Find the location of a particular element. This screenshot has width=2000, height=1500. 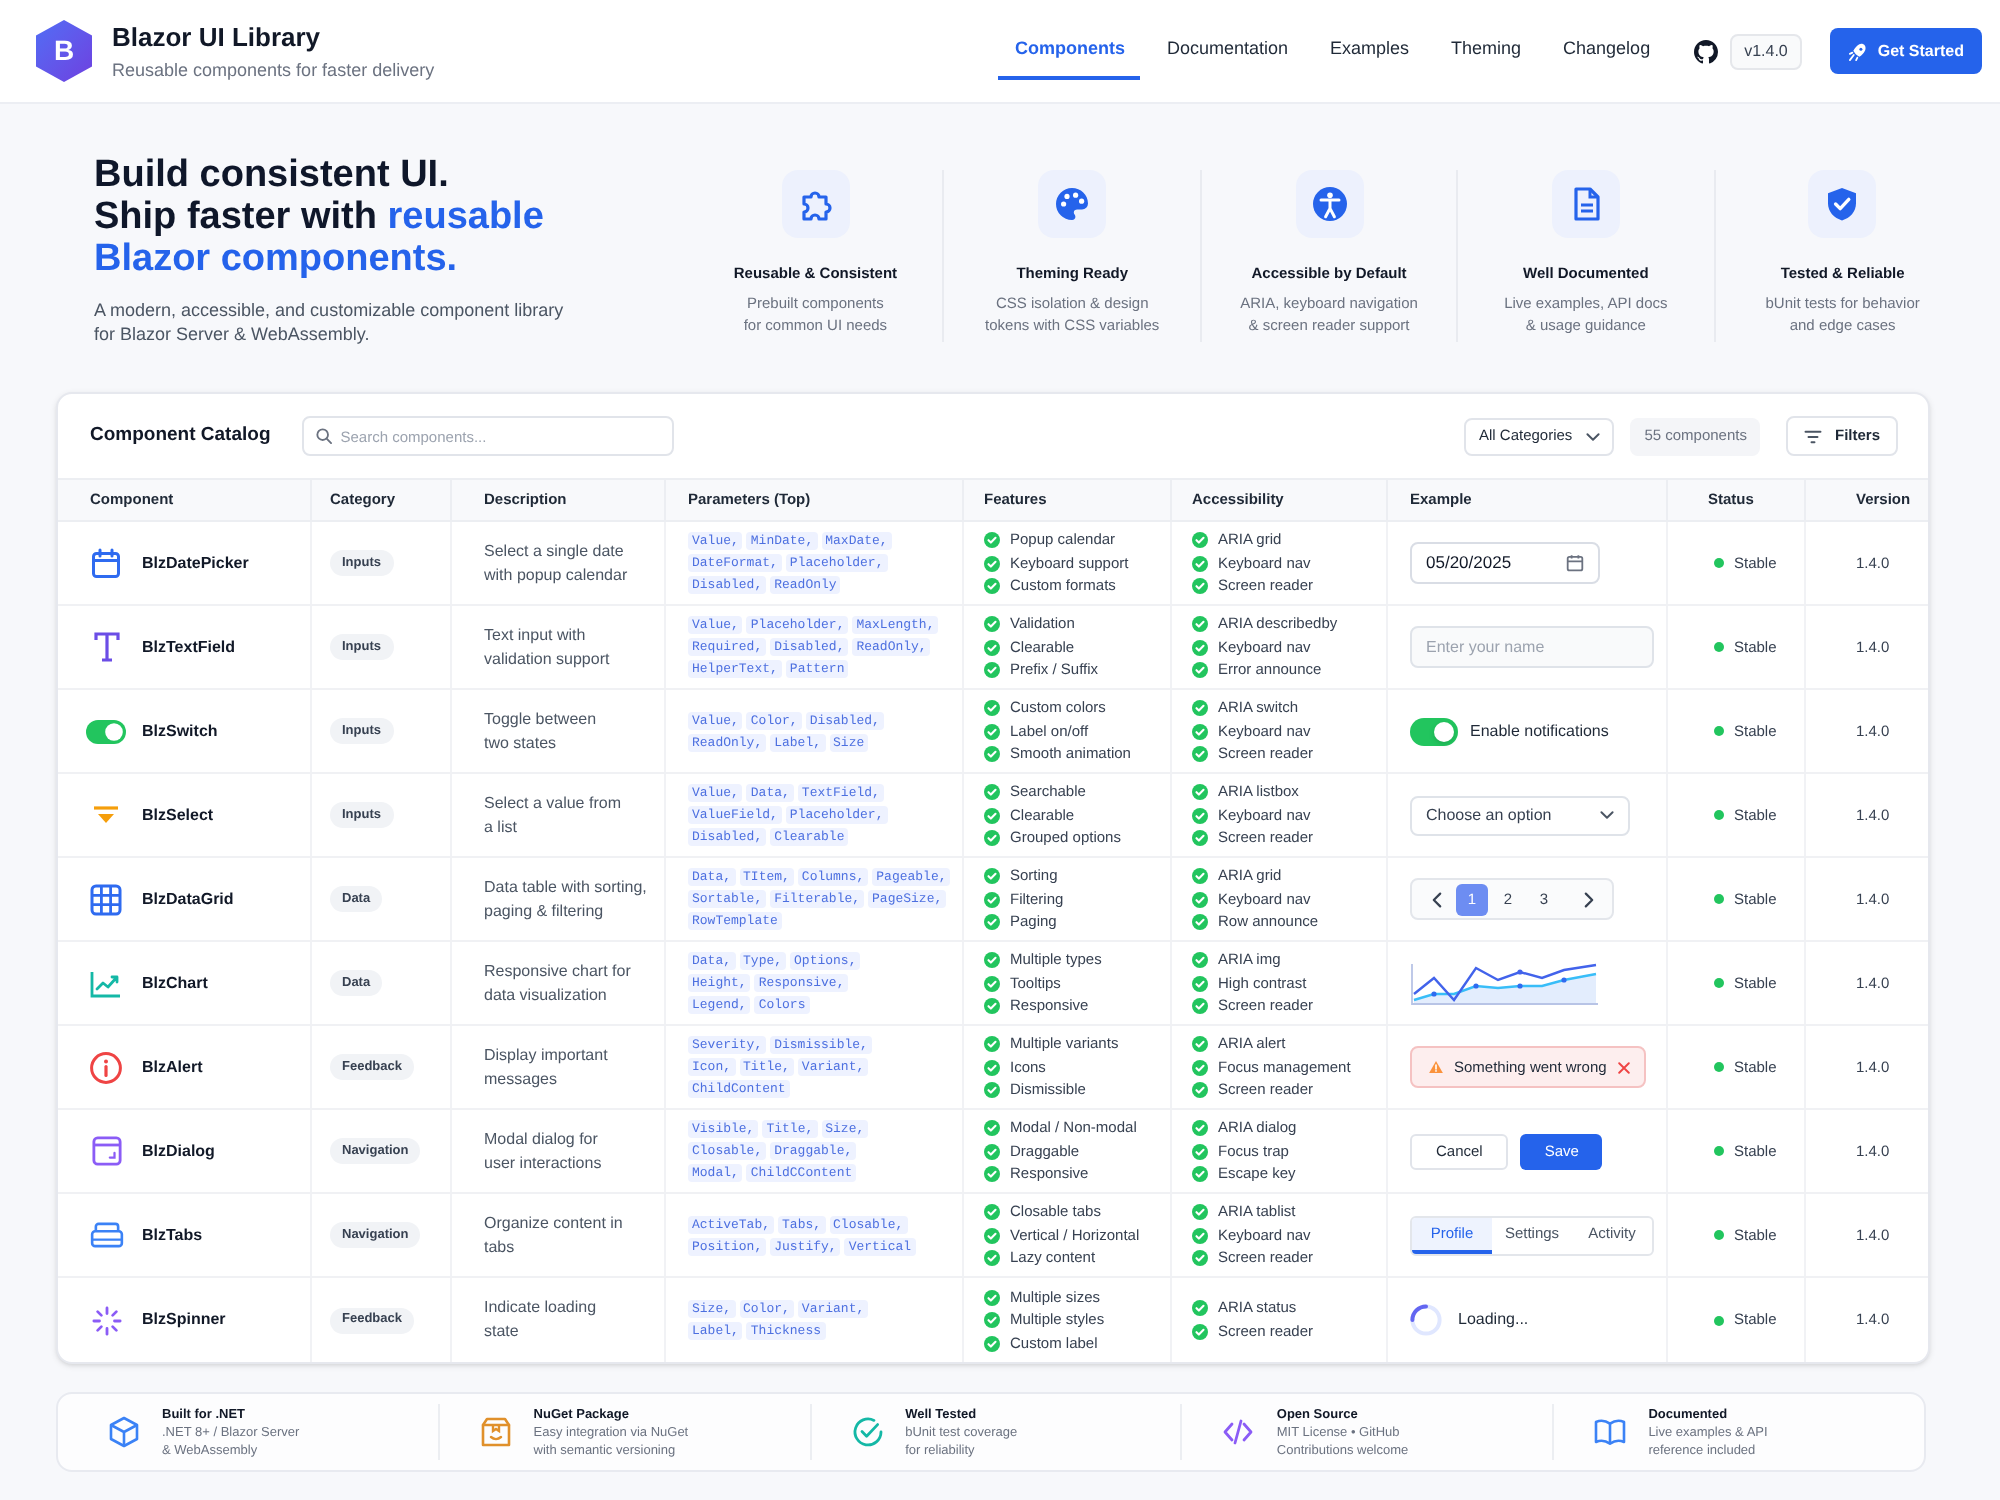

site-title: Blazor UI Library is located at coordinates (217, 37).